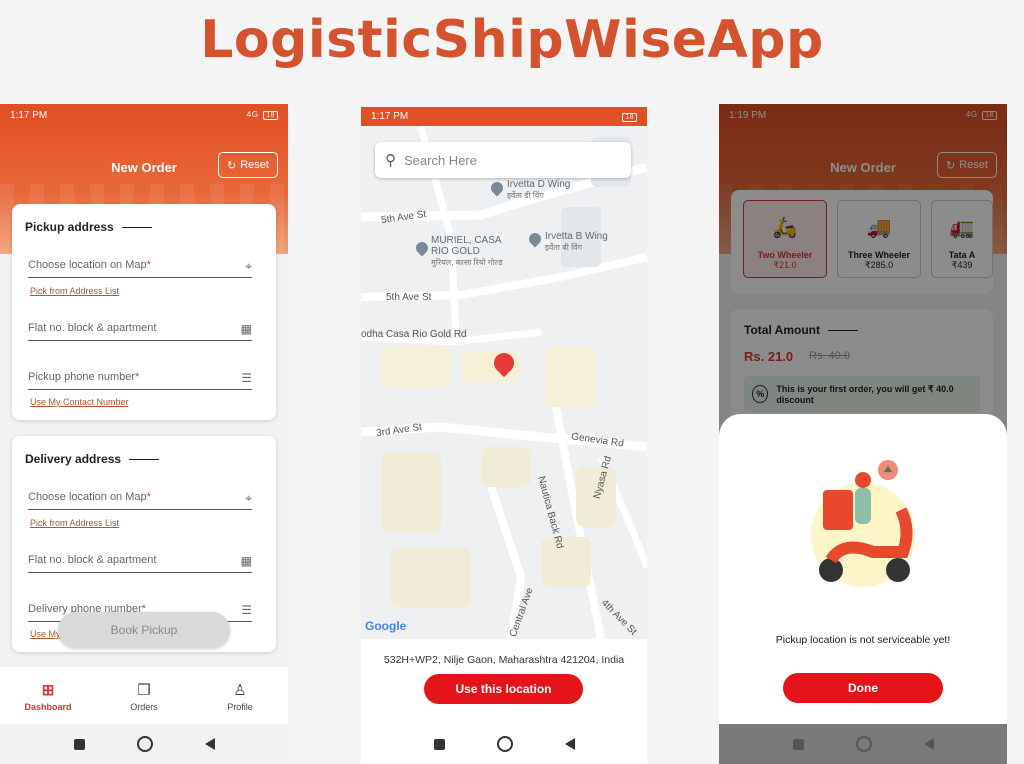 Image resolution: width=1024 pixels, height=764 pixels. I want to click on delivery-heading-text: Delivery address, so click(73, 459).